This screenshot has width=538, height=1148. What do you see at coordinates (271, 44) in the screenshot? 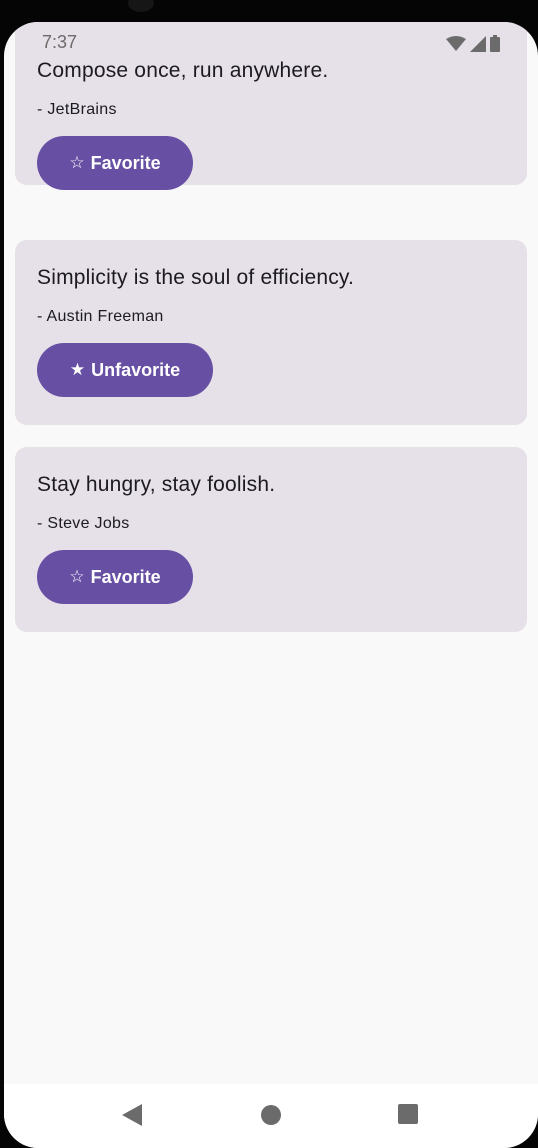
I see `status-bar: 7:37` at bounding box center [271, 44].